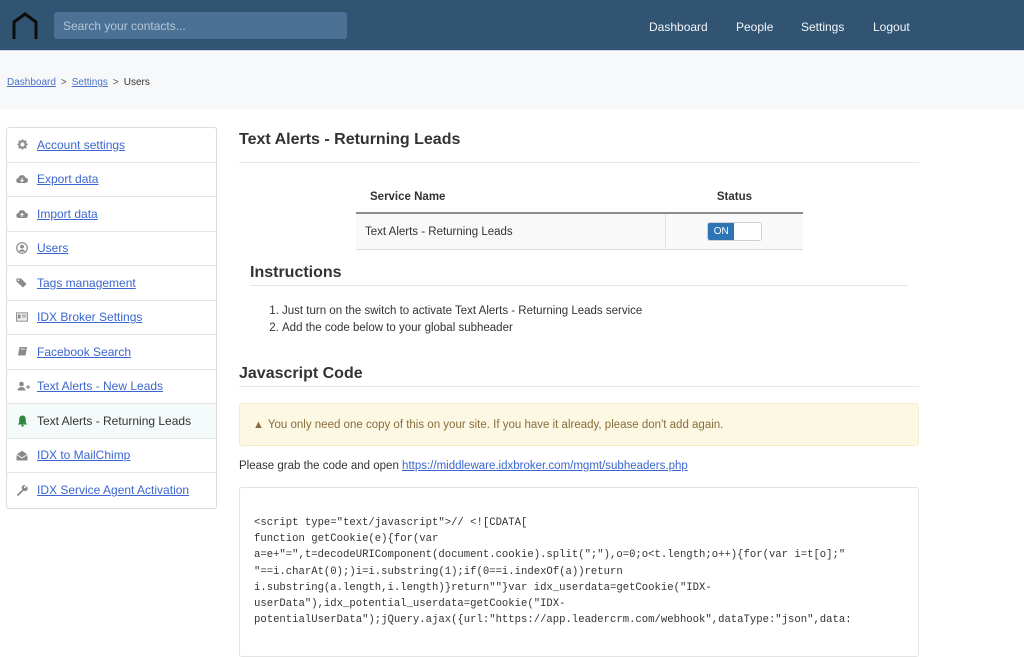 Image resolution: width=1024 pixels, height=657 pixels. I want to click on search-input, so click(200, 25).